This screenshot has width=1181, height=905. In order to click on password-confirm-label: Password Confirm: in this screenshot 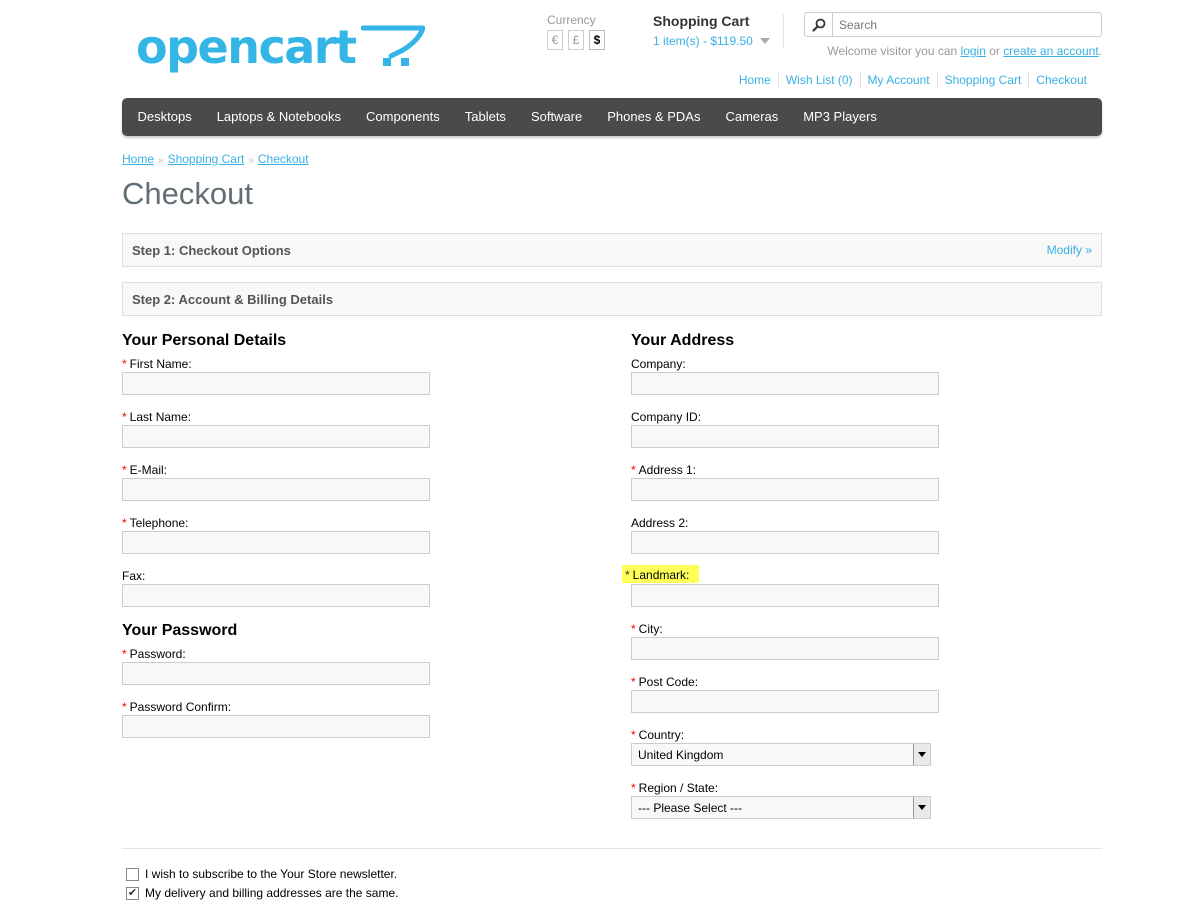, I will do `click(180, 707)`.